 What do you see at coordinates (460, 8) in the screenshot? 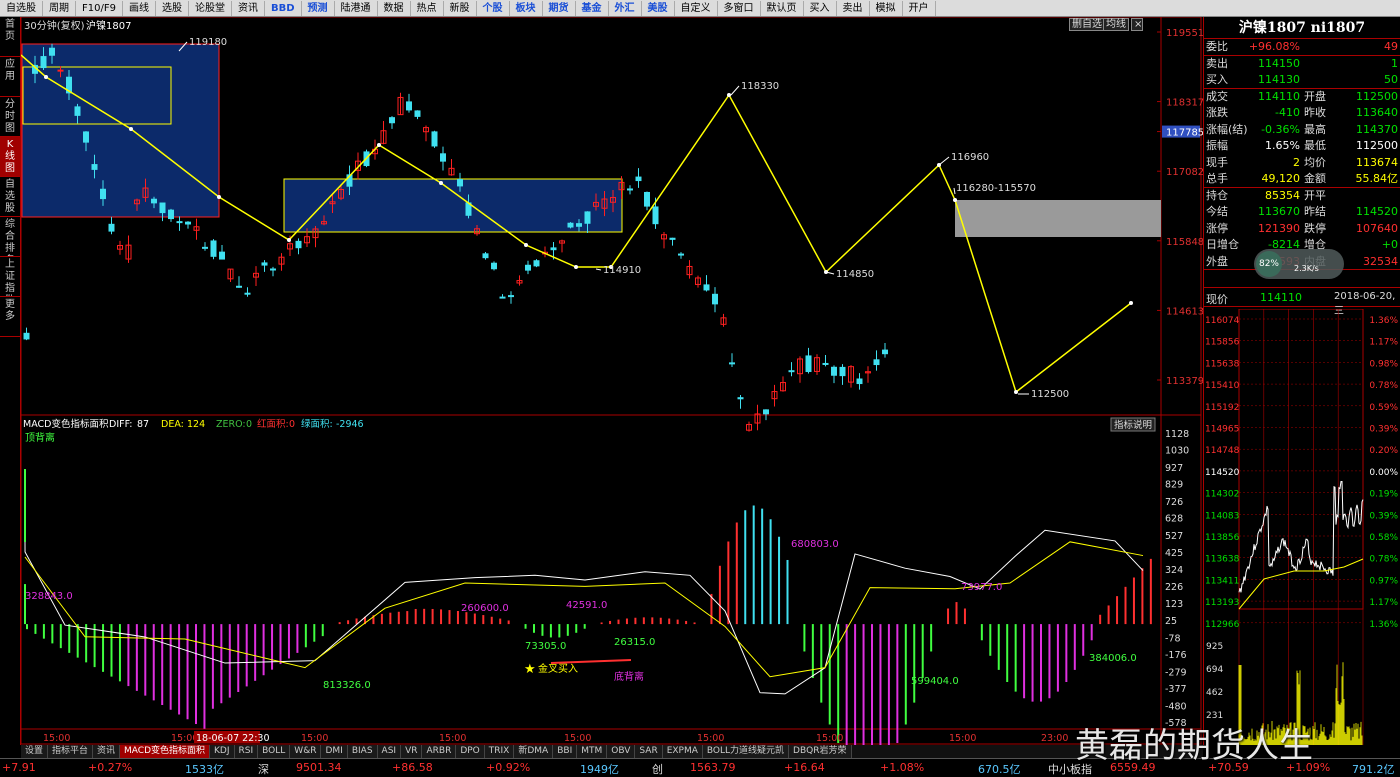
I see `menu-item-12: 新股` at bounding box center [460, 8].